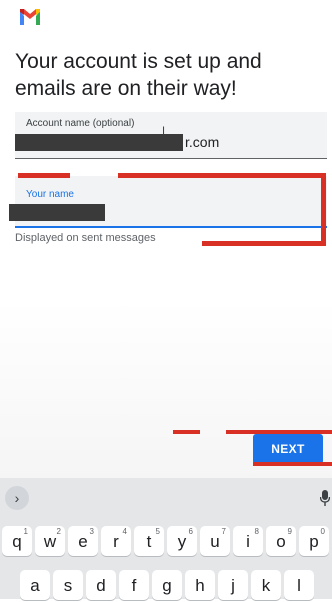 Image resolution: width=332 pixels, height=602 pixels. I want to click on your-name-label: Your name, so click(50, 194).